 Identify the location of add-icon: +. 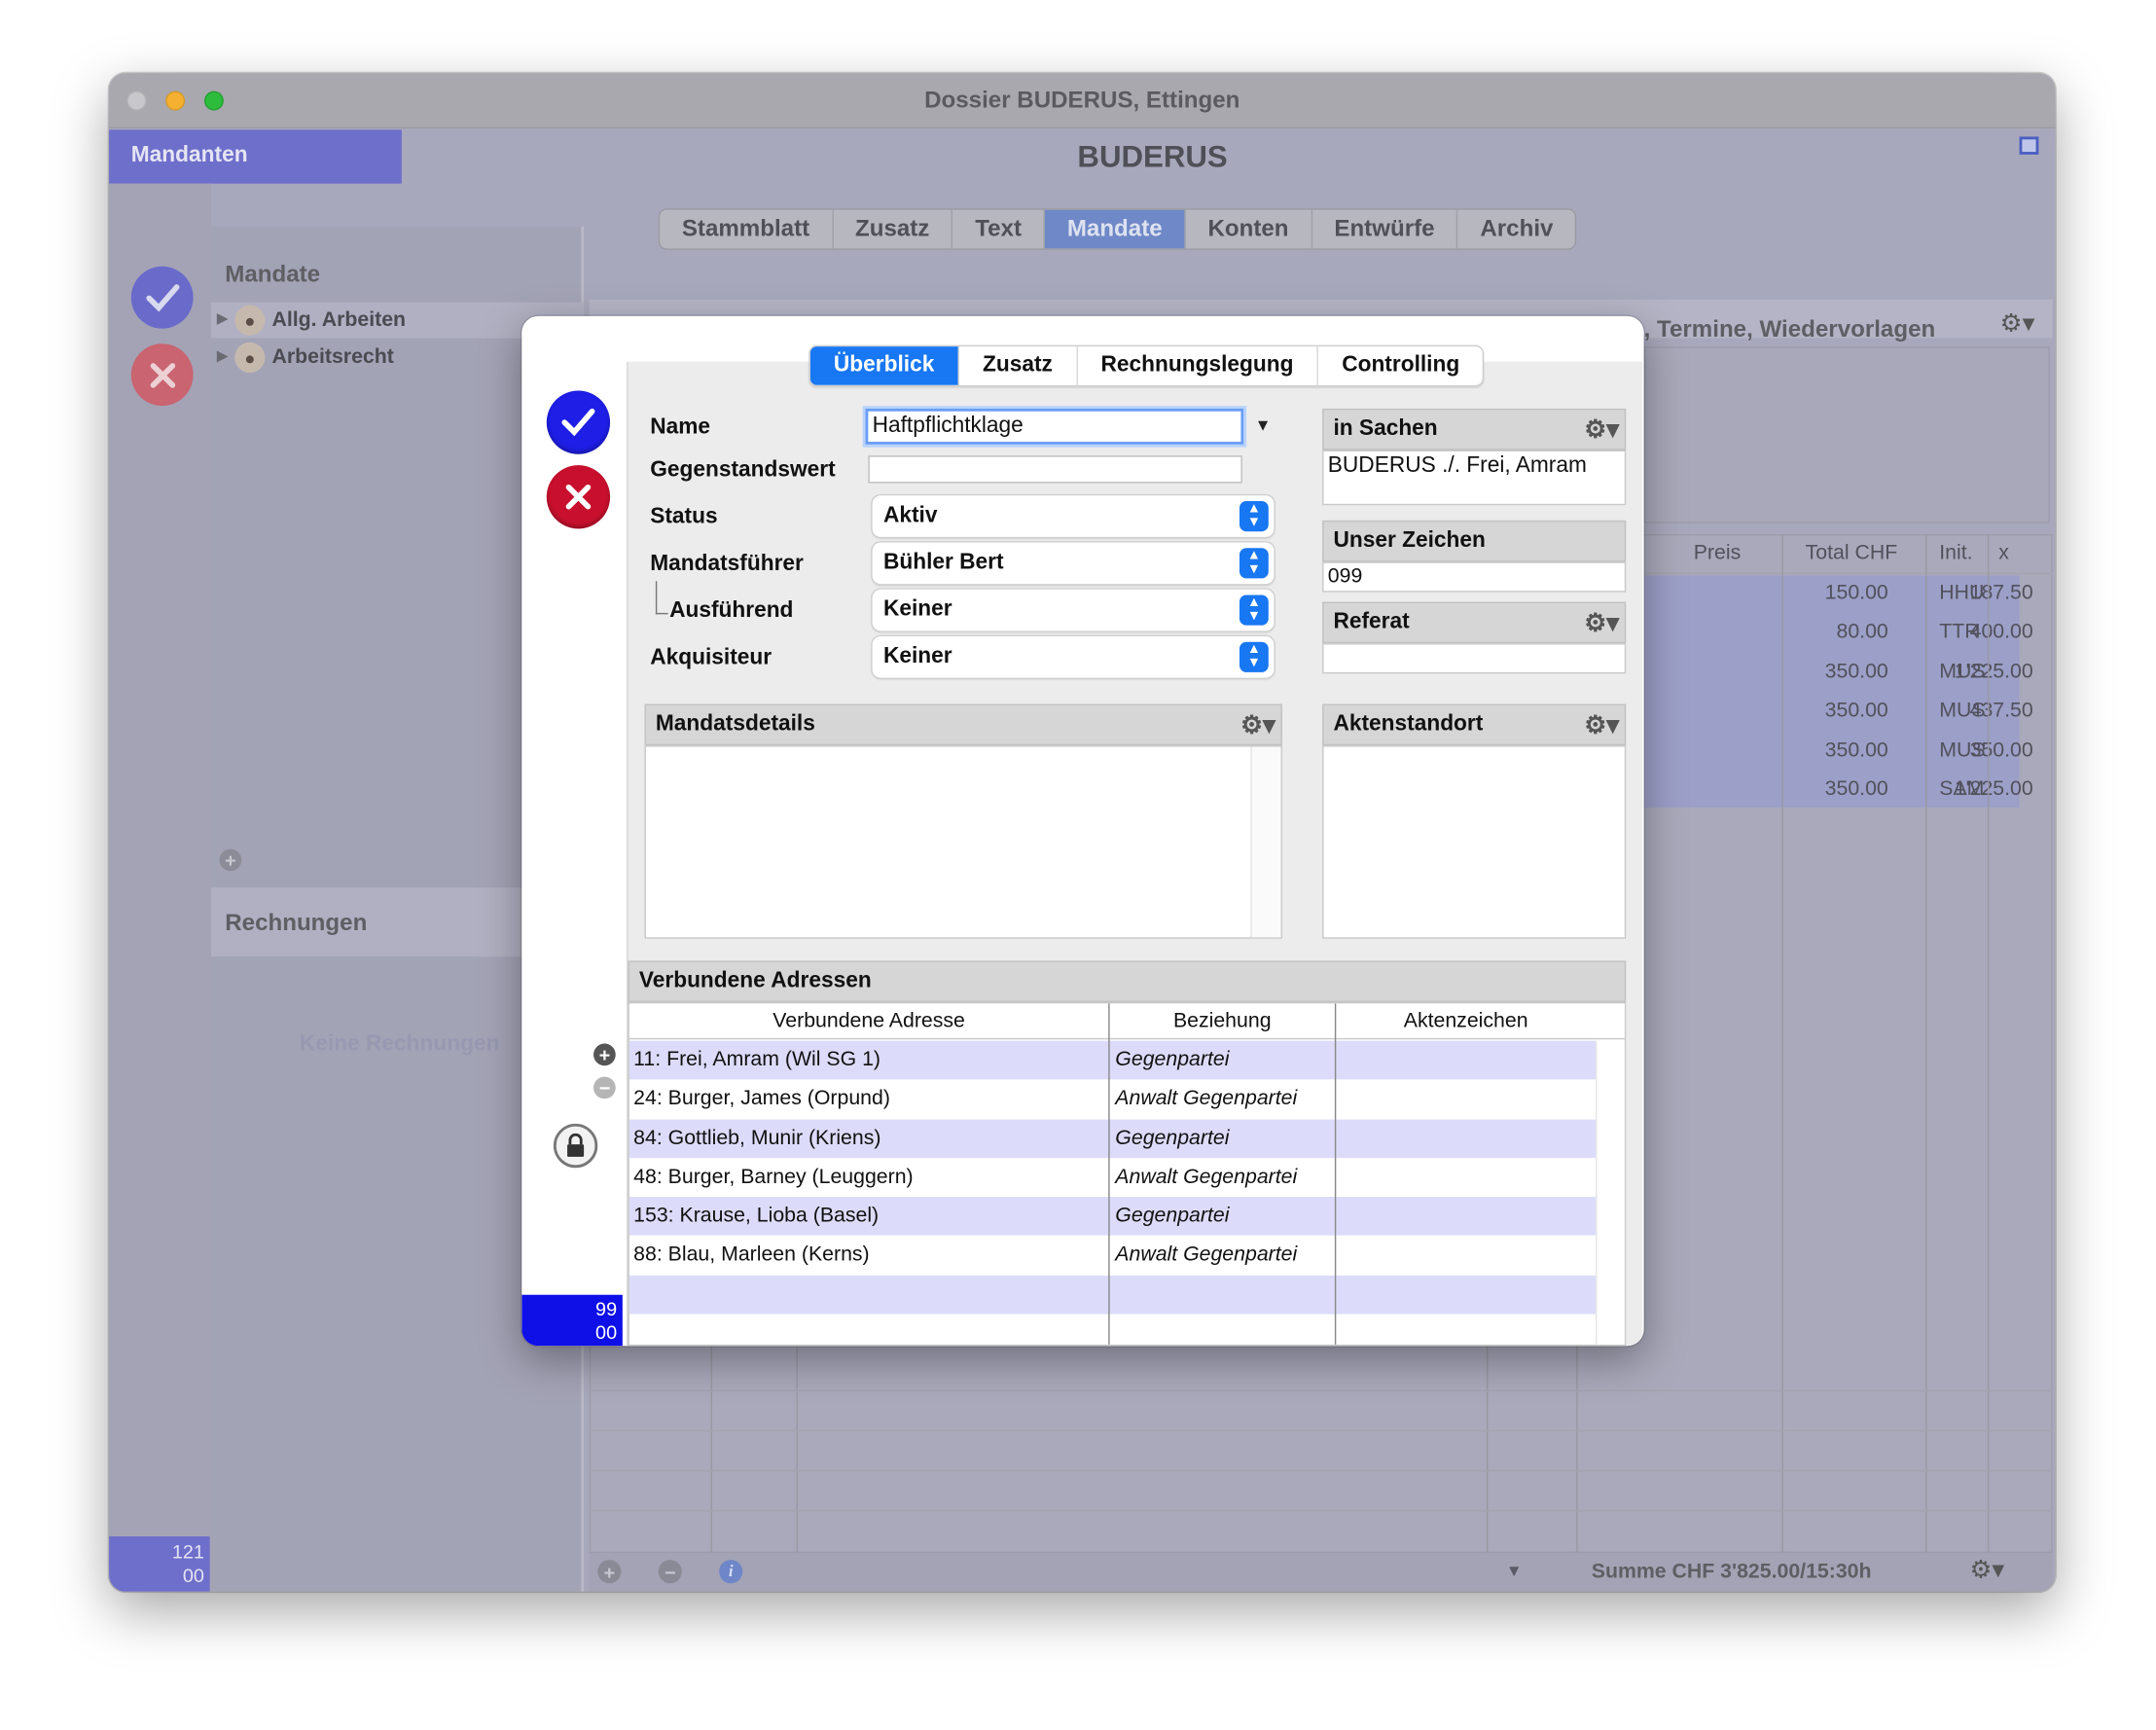
(609, 1572).